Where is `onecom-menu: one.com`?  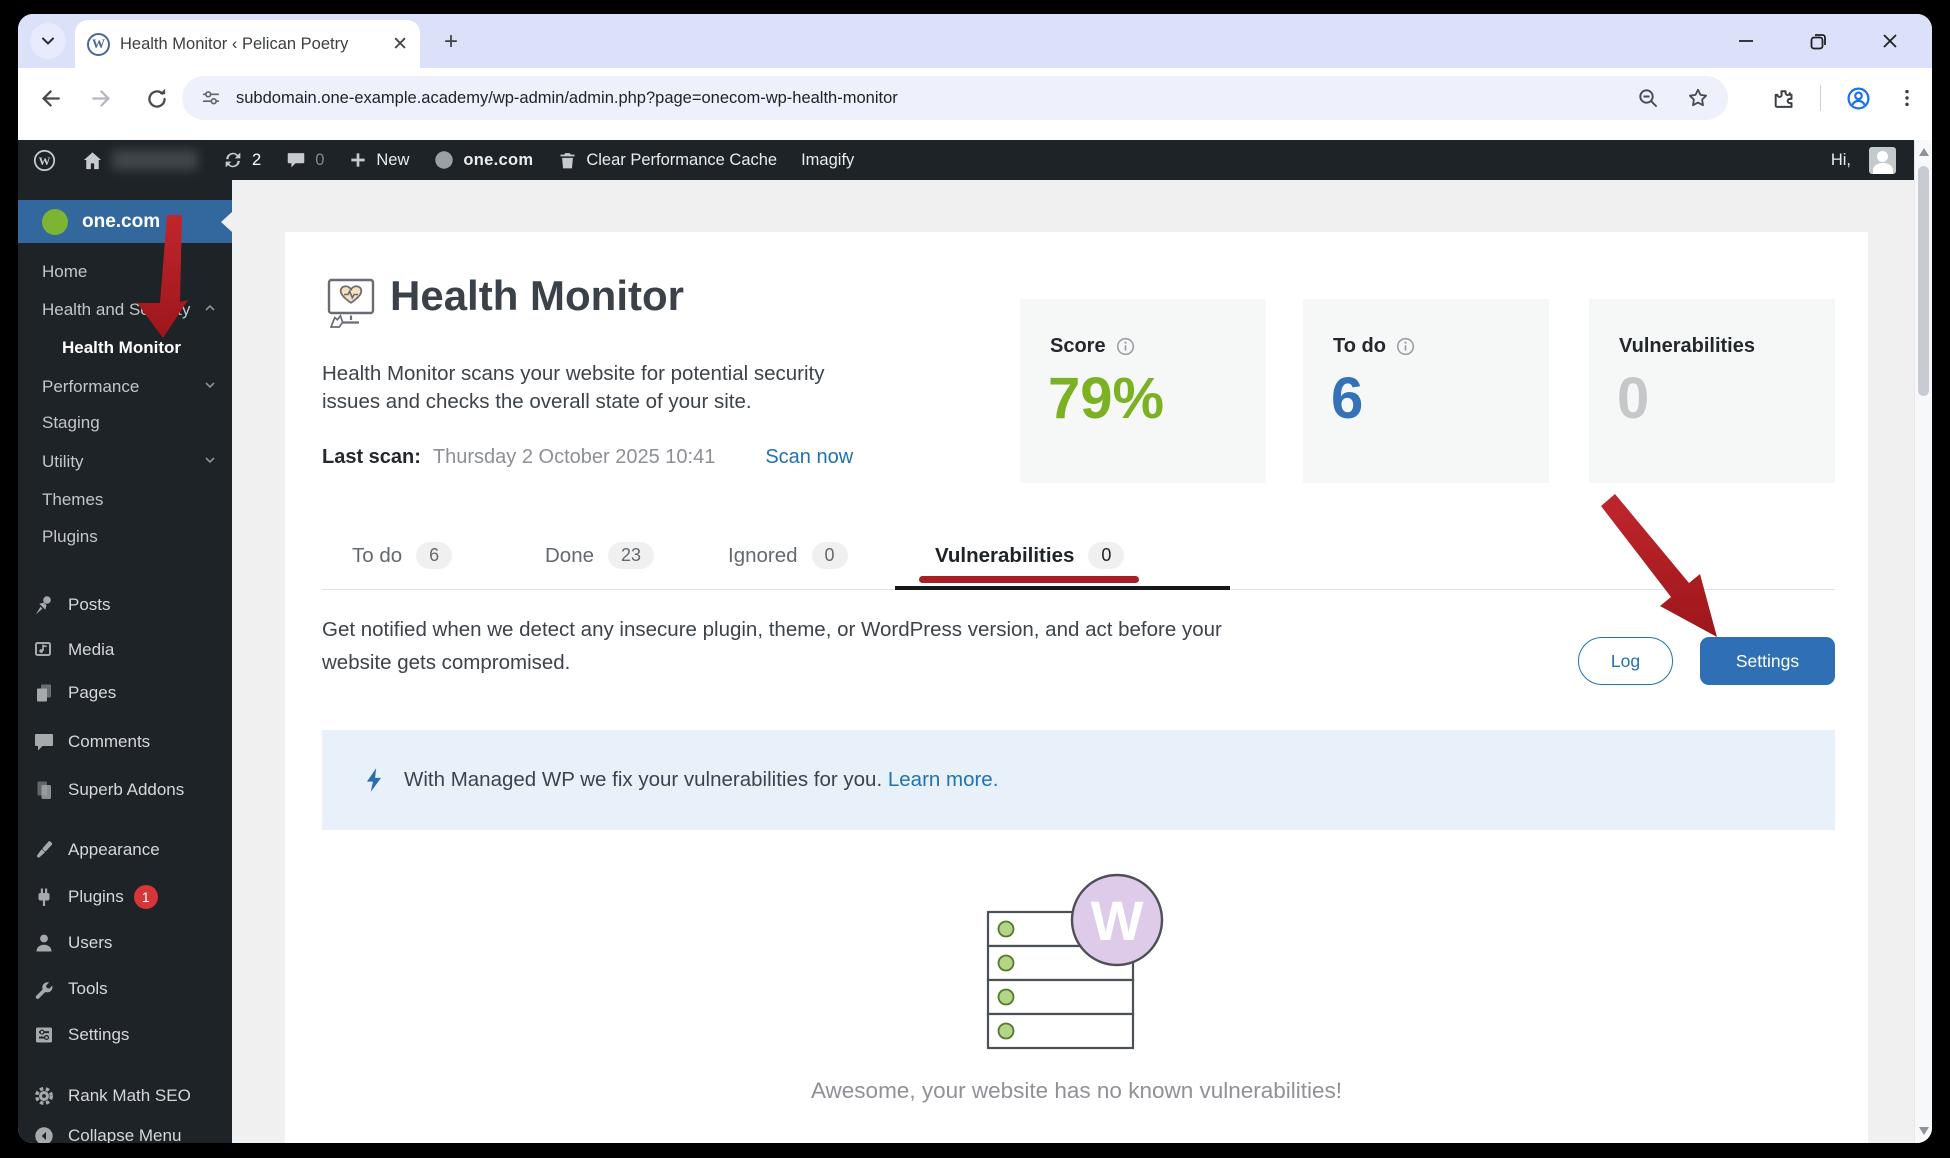
onecom-menu: one.com is located at coordinates (483, 160).